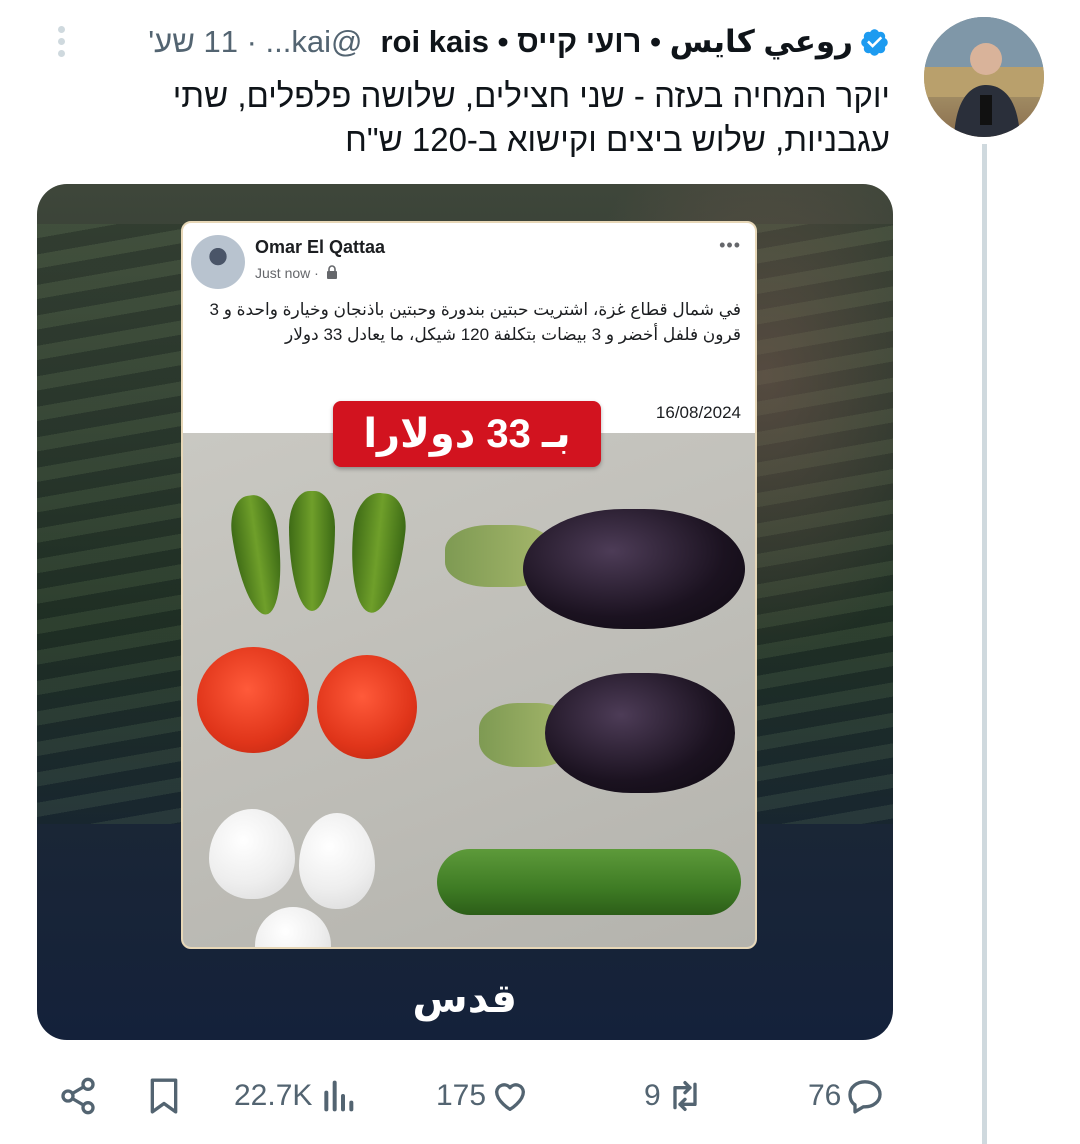 This screenshot has width=1080, height=1144. Describe the element at coordinates (761, 42) in the screenshot. I see `display-name-arabic: روعي كايس` at that location.